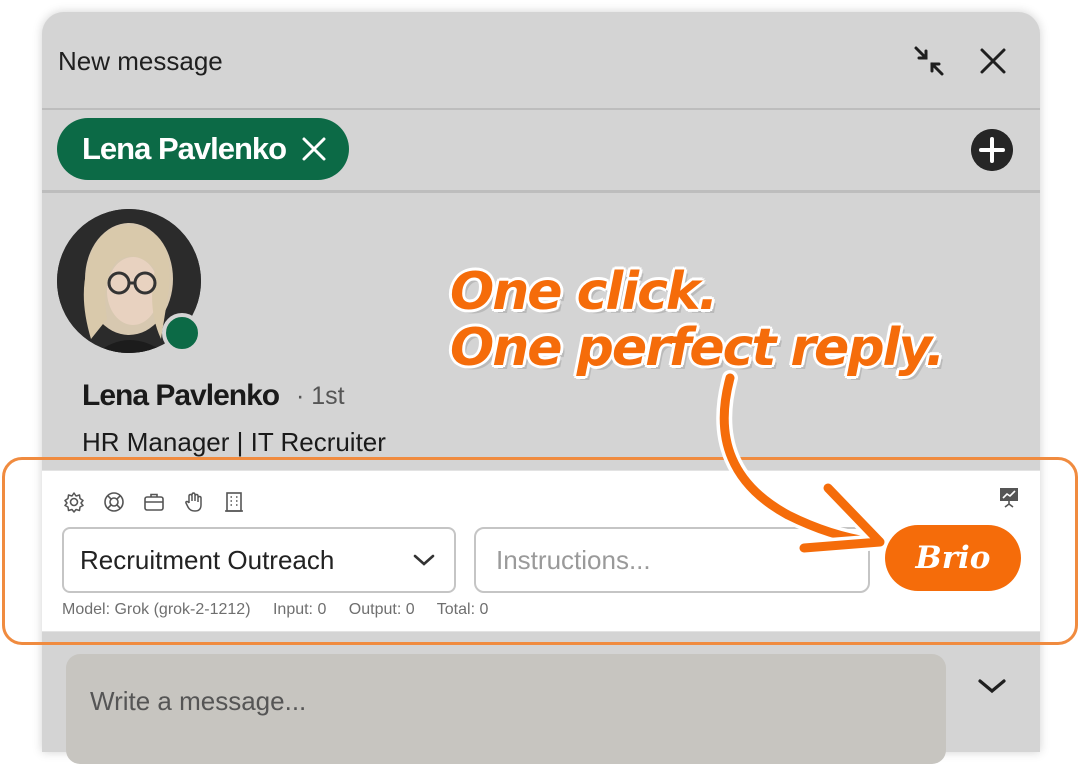 The width and height of the screenshot is (1082, 764). What do you see at coordinates (74, 502) in the screenshot?
I see `settings-icon` at bounding box center [74, 502].